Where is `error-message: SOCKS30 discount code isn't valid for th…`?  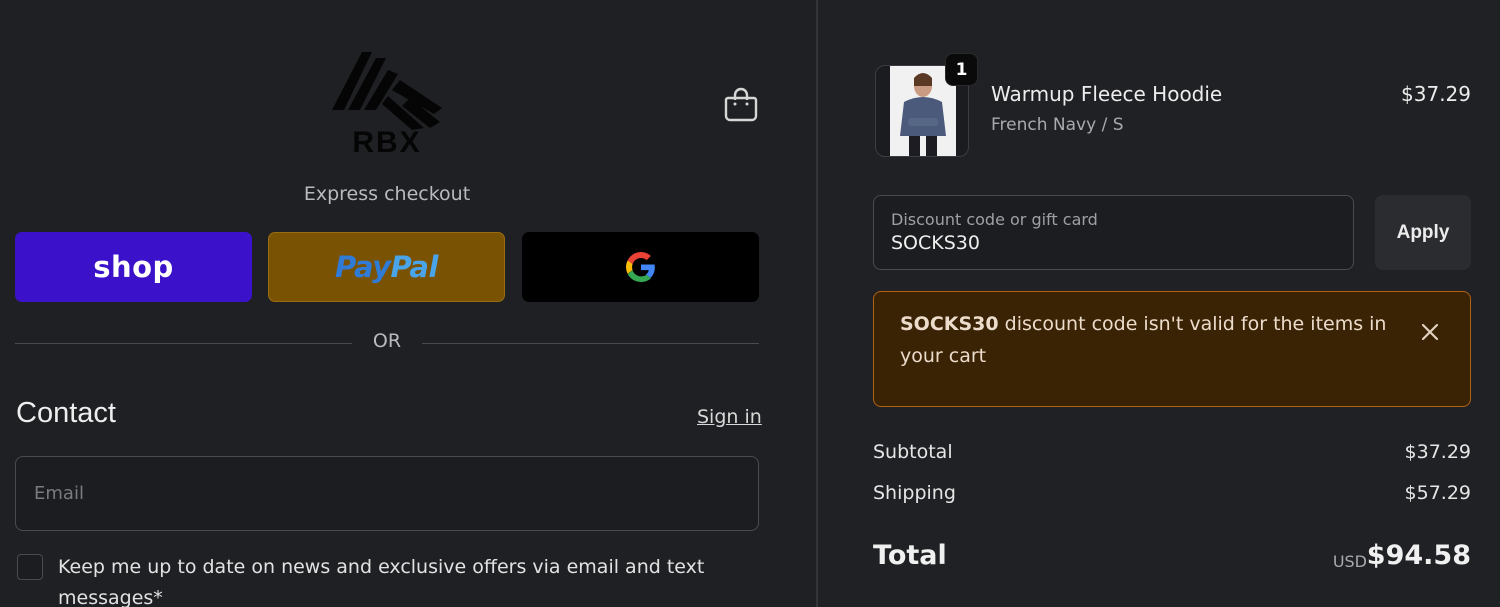
error-message: SOCKS30 discount code isn't valid for th… is located at coordinates (1143, 340).